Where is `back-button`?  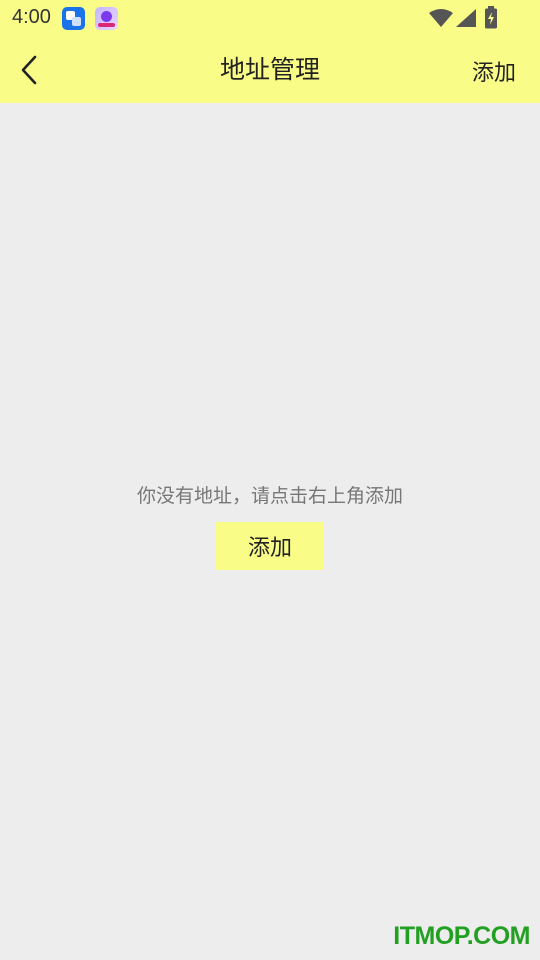 back-button is located at coordinates (30, 70).